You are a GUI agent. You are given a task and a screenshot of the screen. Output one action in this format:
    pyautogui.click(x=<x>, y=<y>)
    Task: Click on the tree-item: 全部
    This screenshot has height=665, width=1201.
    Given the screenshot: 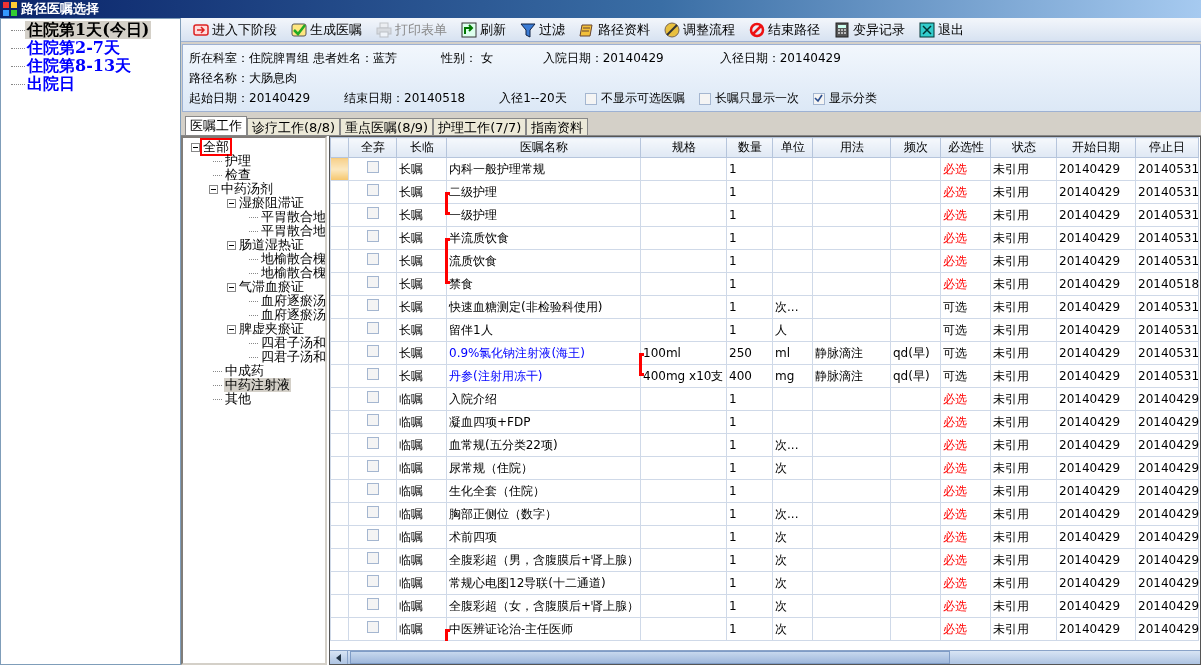 What is the action you would take?
    pyautogui.click(x=216, y=147)
    